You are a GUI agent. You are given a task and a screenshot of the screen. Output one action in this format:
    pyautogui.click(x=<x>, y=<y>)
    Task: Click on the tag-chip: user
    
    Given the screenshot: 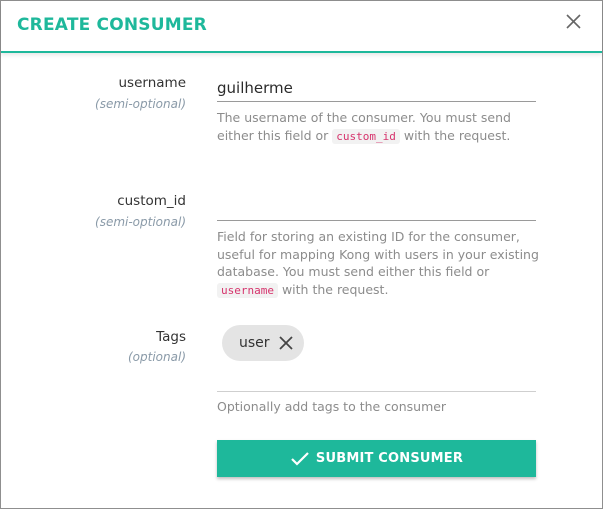 What is the action you would take?
    pyautogui.click(x=263, y=343)
    